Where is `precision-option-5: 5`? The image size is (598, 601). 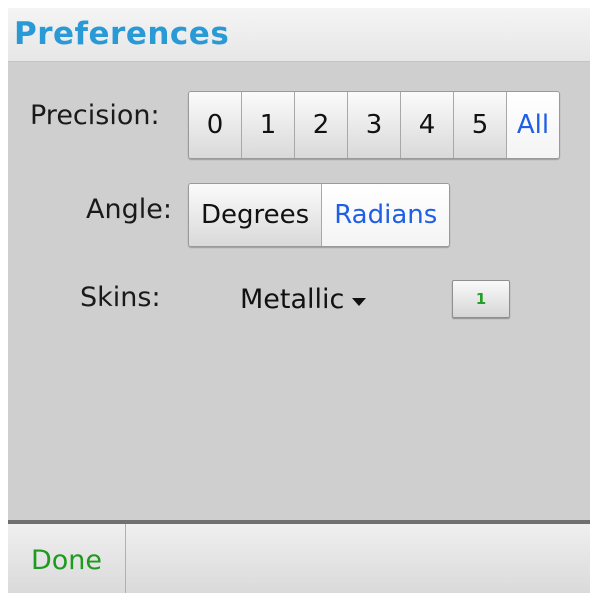
precision-option-5: 5 is located at coordinates (480, 125).